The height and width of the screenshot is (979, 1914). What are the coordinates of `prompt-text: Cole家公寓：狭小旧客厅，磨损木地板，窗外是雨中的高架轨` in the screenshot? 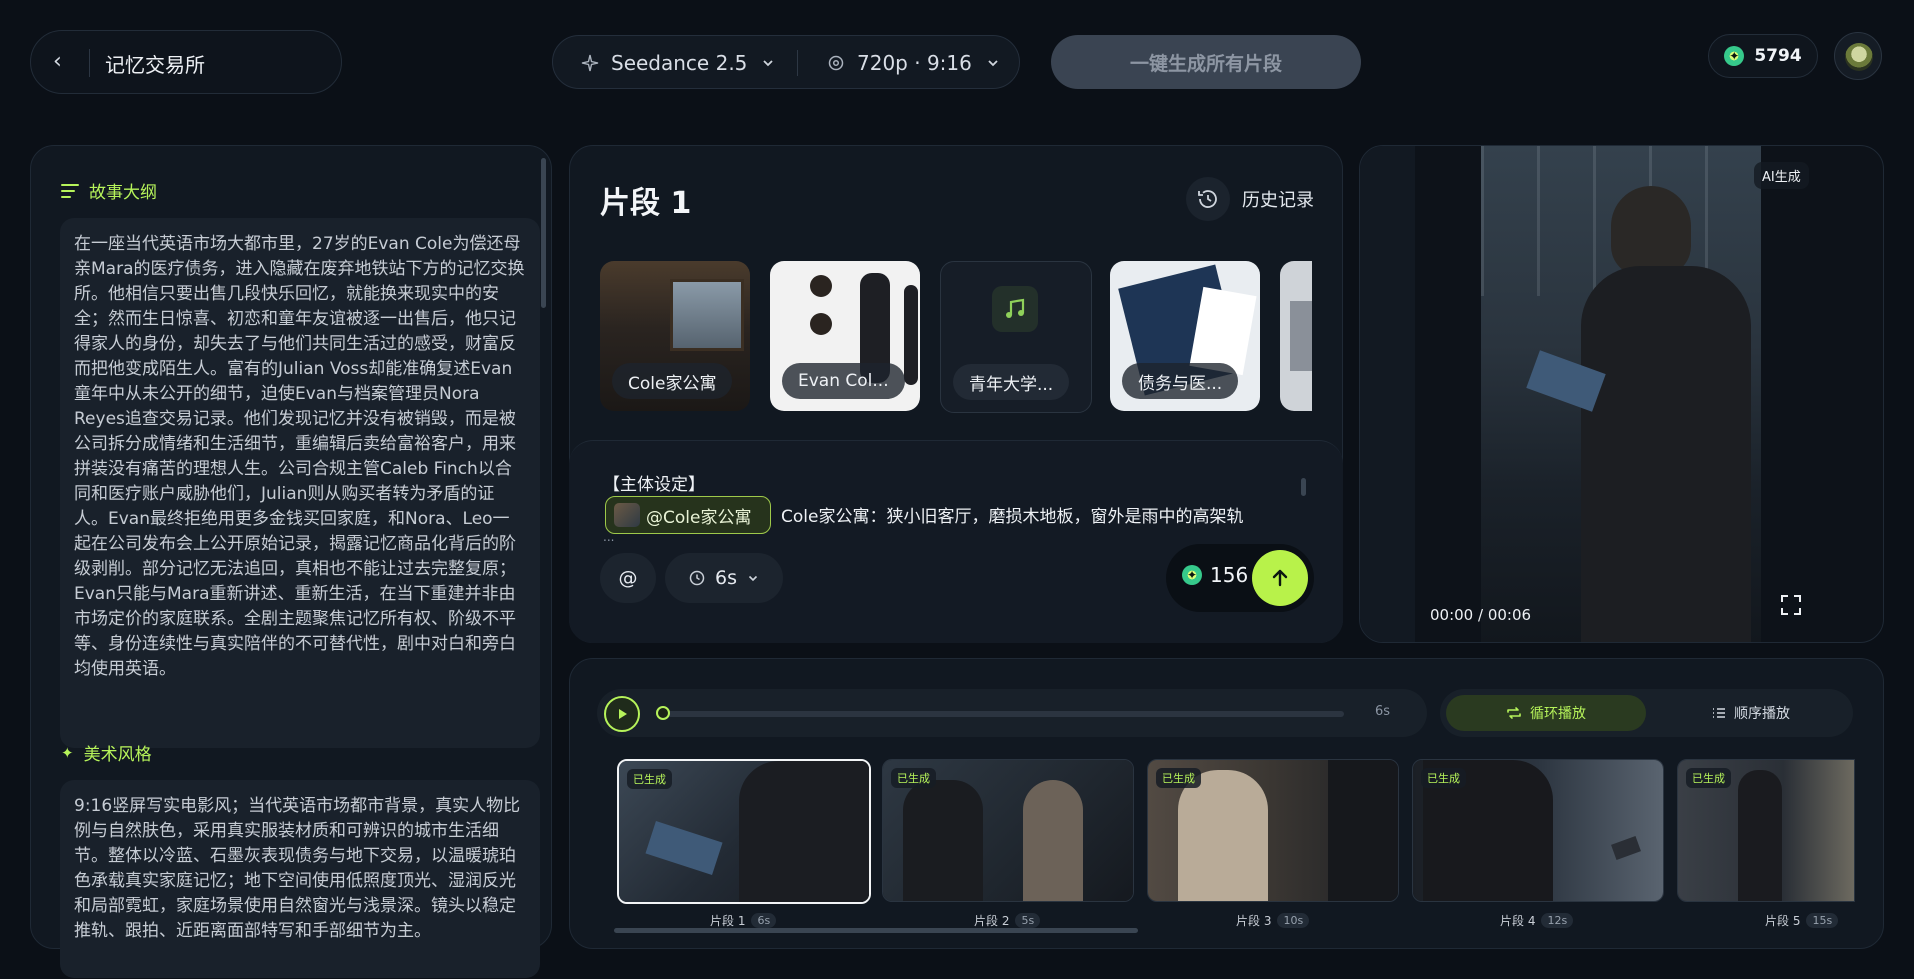 It's located at (1012, 517).